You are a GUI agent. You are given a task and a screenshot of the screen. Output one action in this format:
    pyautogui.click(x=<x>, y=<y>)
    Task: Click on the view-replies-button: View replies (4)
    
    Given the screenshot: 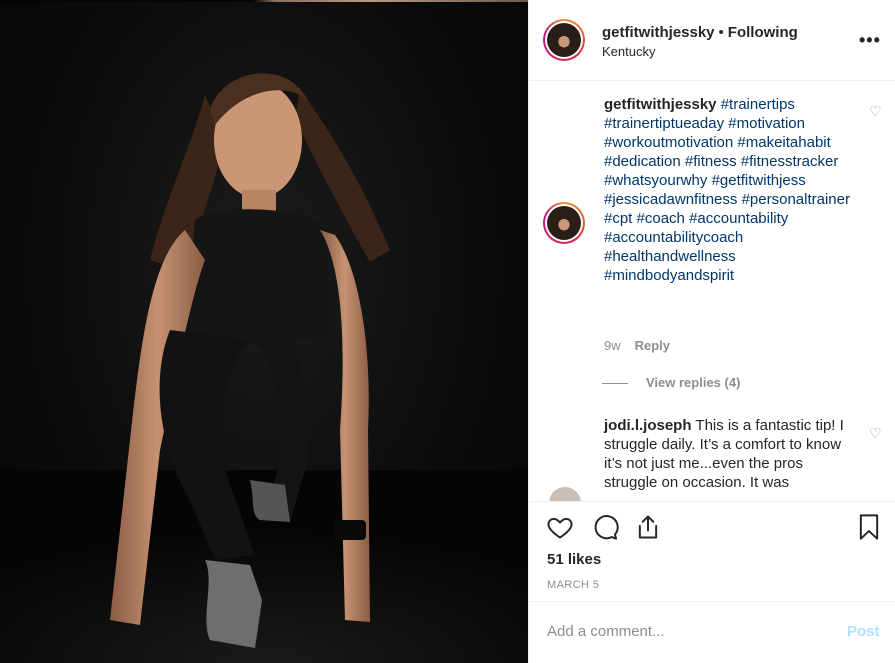 What is the action you would take?
    pyautogui.click(x=671, y=382)
    